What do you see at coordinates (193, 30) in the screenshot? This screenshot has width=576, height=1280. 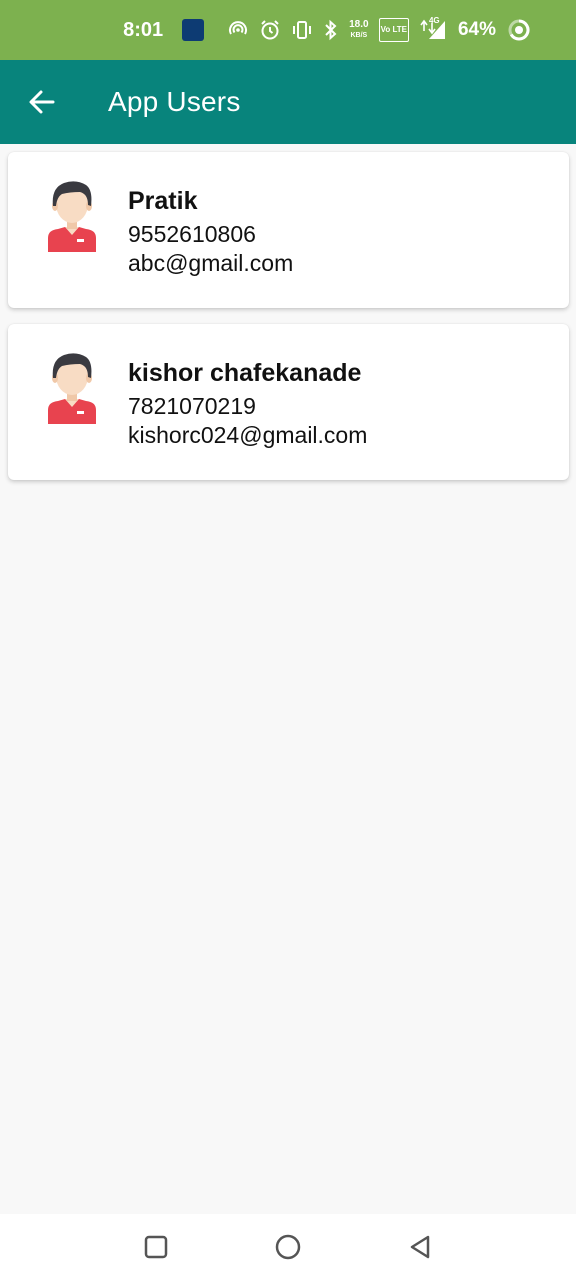 I see `app-notification-icon` at bounding box center [193, 30].